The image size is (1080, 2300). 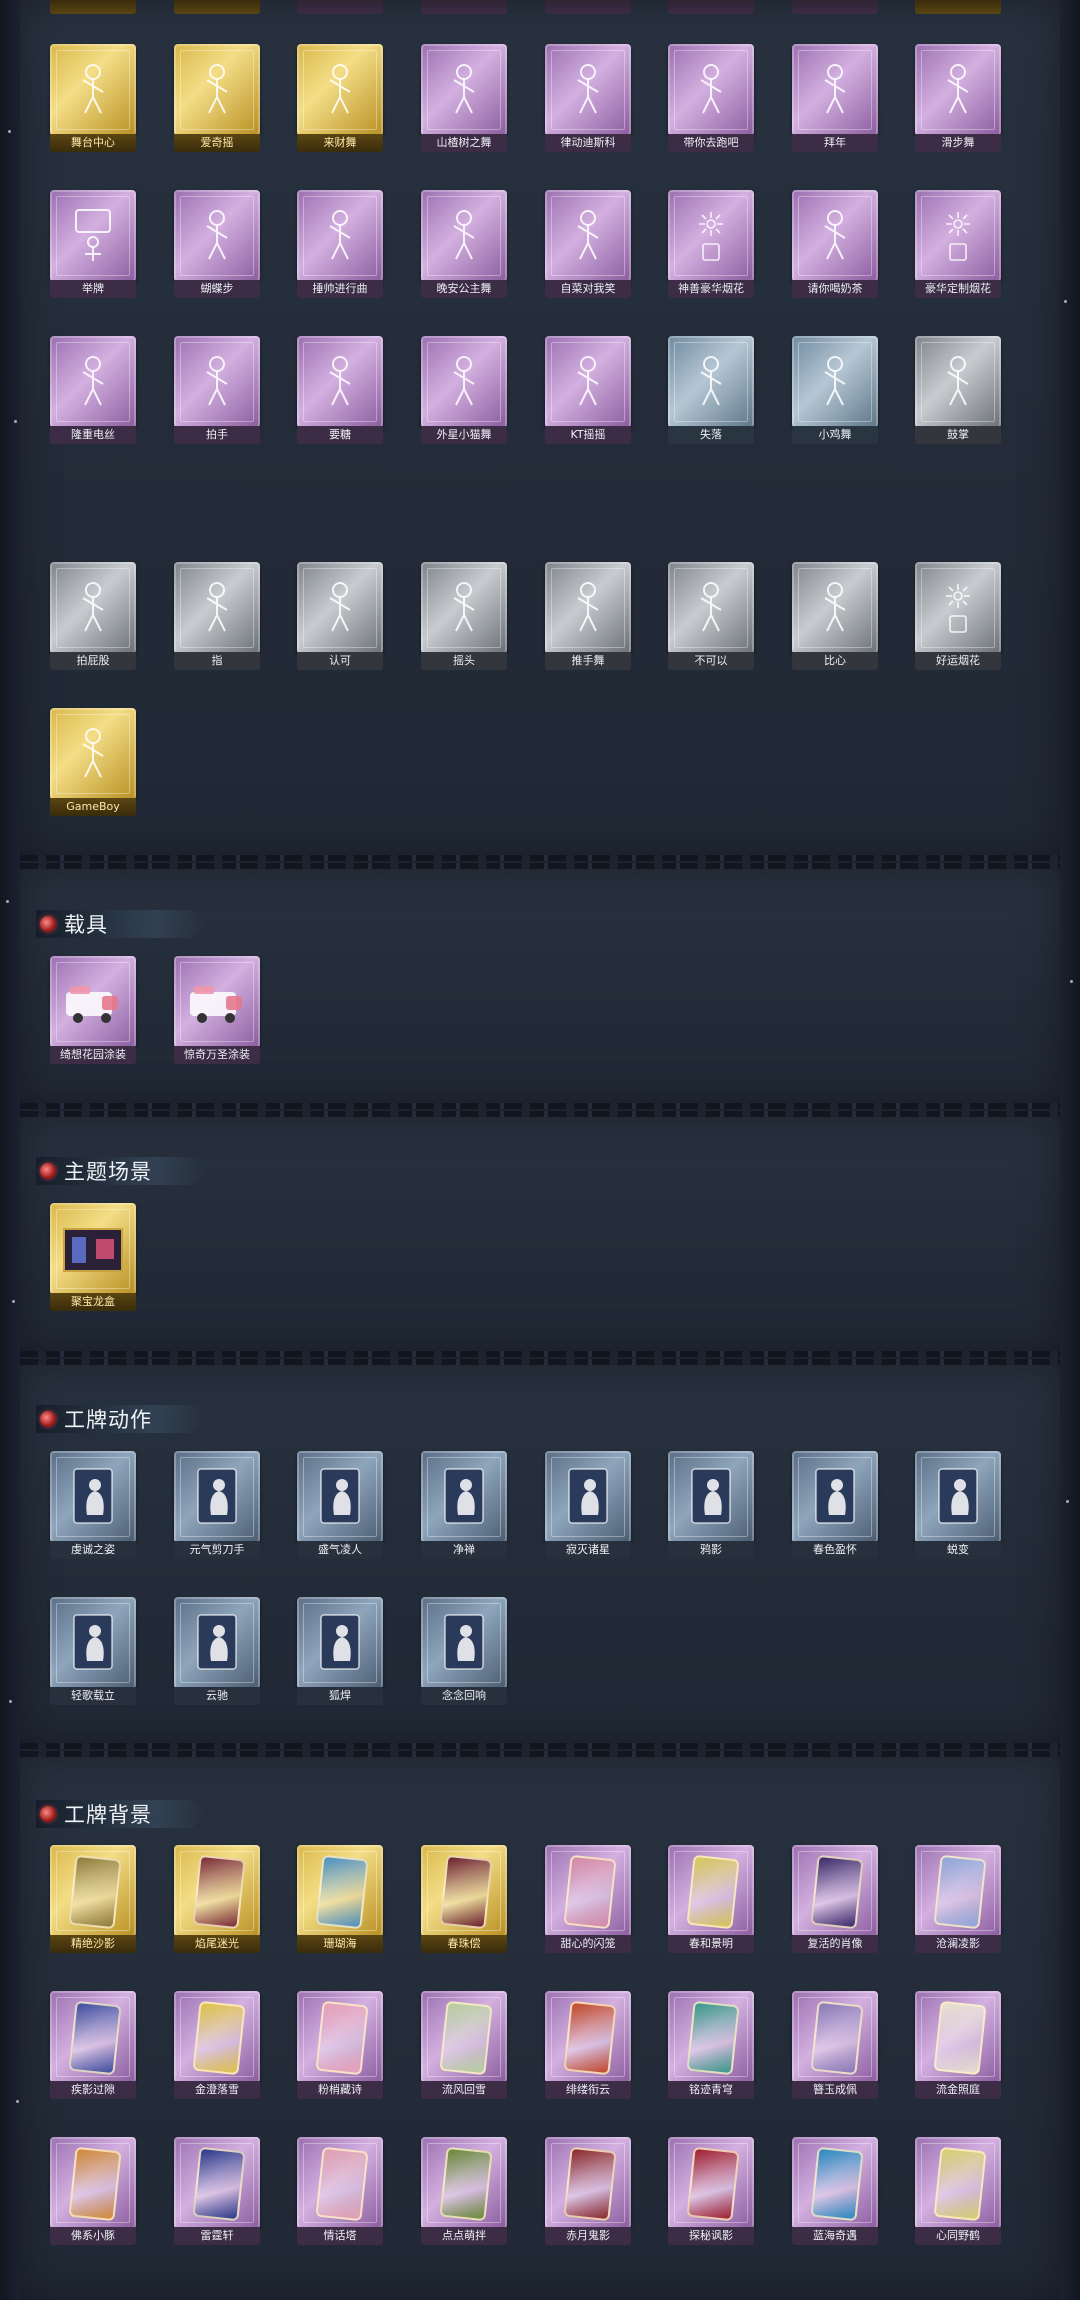 I want to click on badge-background-card: 铭迹青穹, so click(x=711, y=2045).